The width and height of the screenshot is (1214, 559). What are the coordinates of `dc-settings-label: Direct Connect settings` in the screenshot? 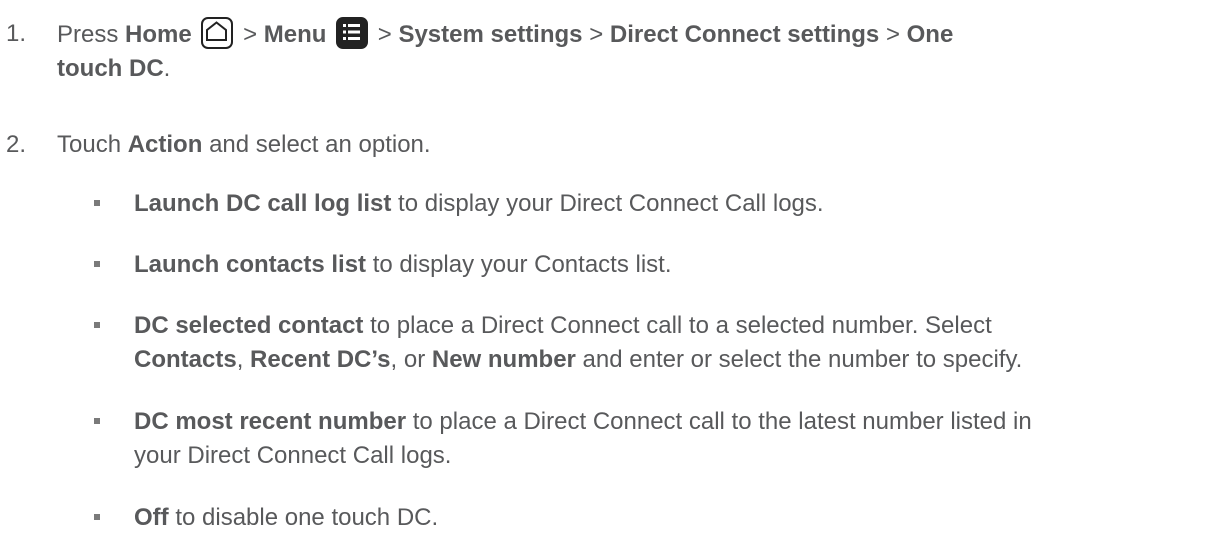 It's located at (744, 34).